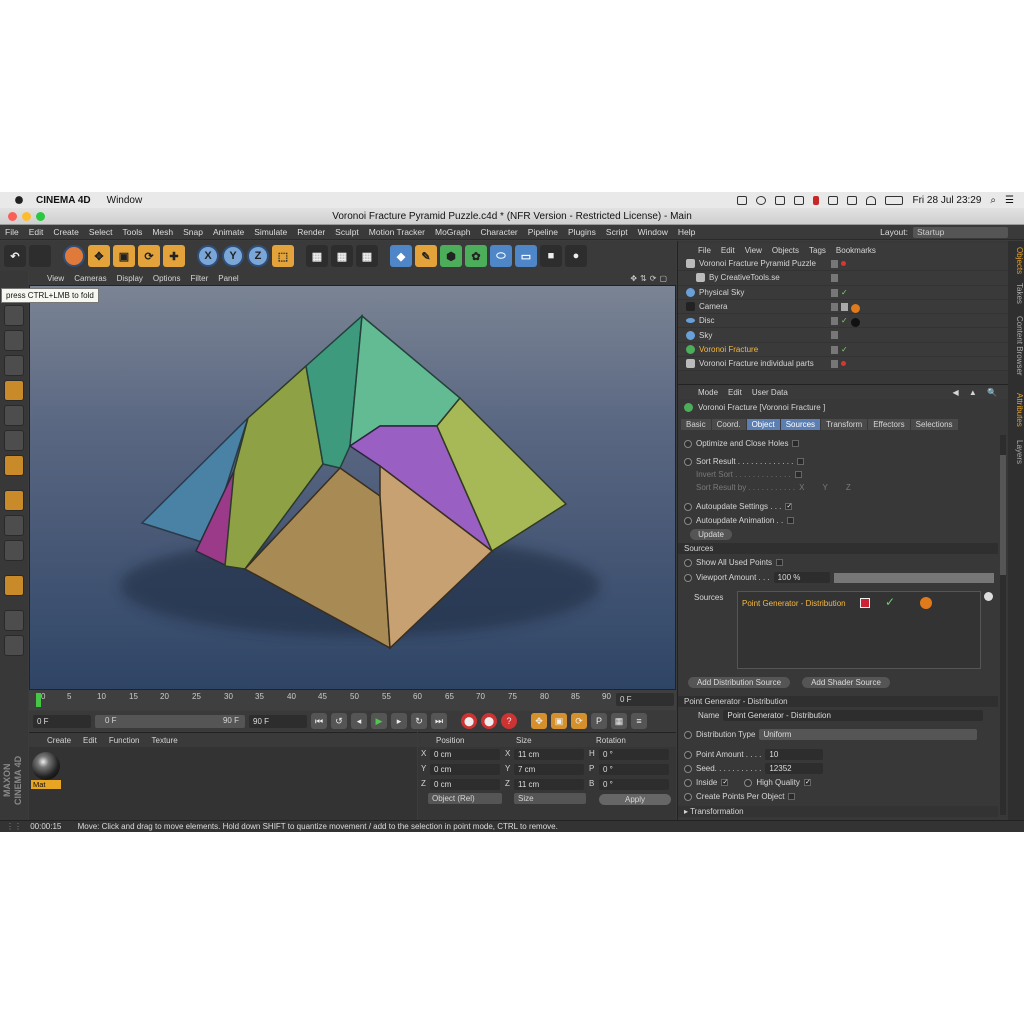 The height and width of the screenshot is (1024, 1024). I want to click on render-view-icon: ▦, so click(317, 256).